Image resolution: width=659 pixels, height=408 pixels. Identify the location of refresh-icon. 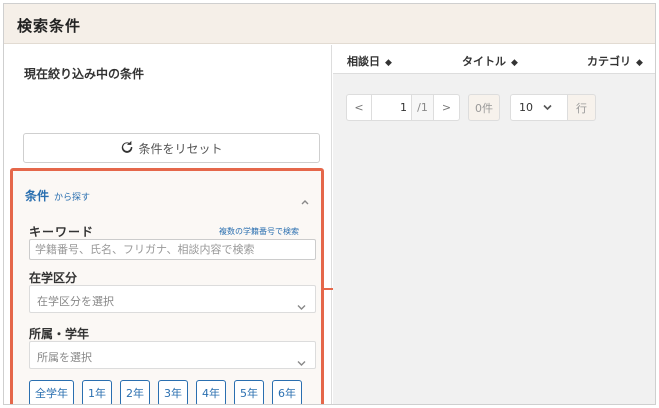
(127, 148).